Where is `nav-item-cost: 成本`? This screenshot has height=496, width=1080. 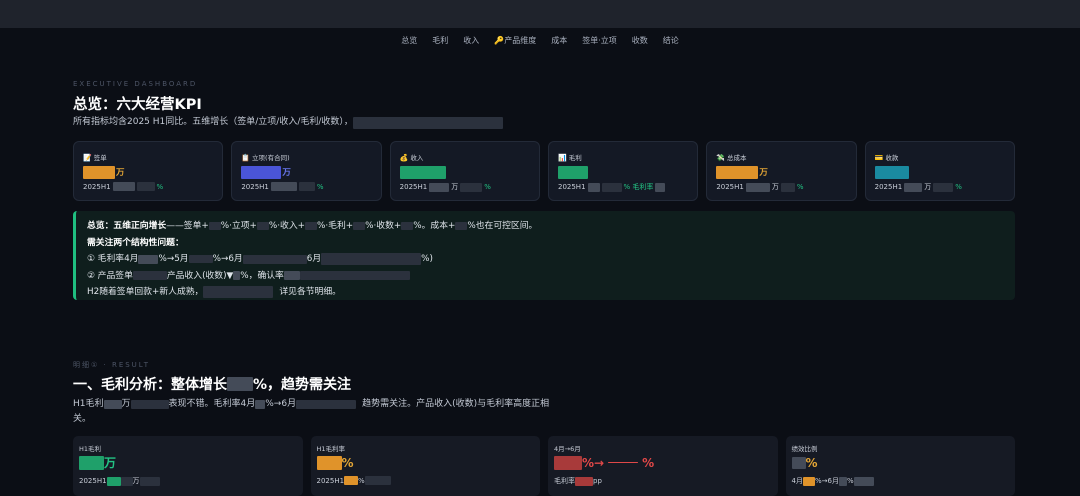 nav-item-cost: 成本 is located at coordinates (559, 40).